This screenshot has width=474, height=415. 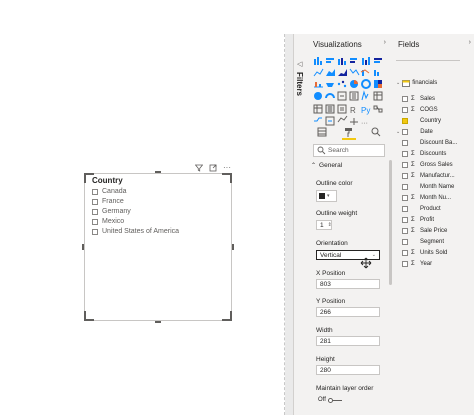 I want to click on resize-handle-bottom-left, so click(x=89, y=316).